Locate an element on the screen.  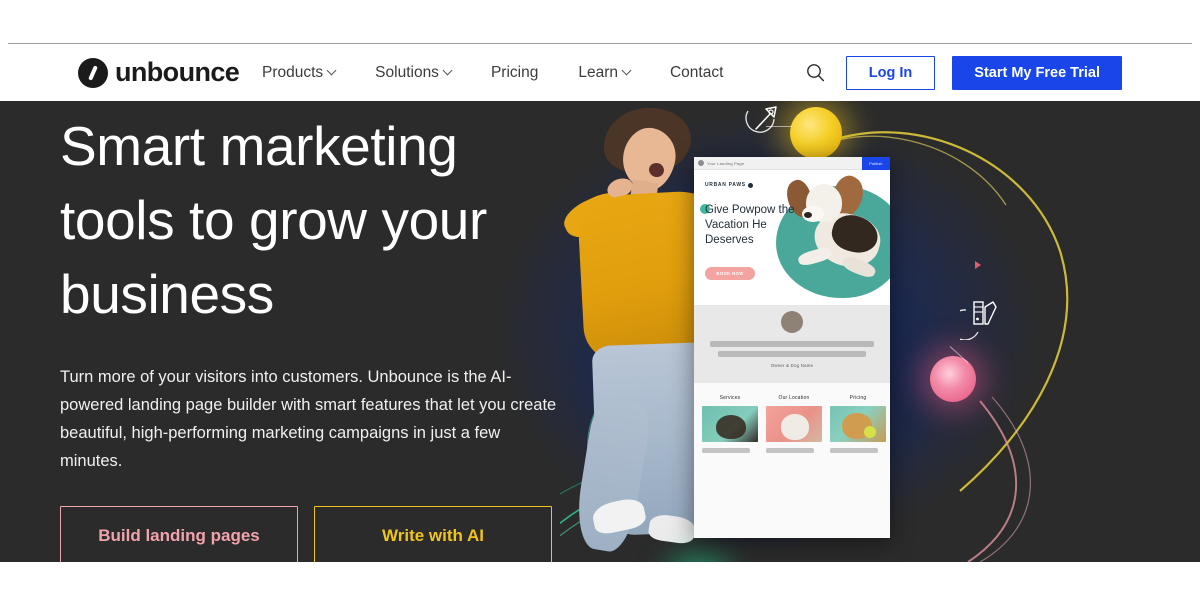
header-actions: Log In Start My Free Trial is located at coordinates (962, 72).